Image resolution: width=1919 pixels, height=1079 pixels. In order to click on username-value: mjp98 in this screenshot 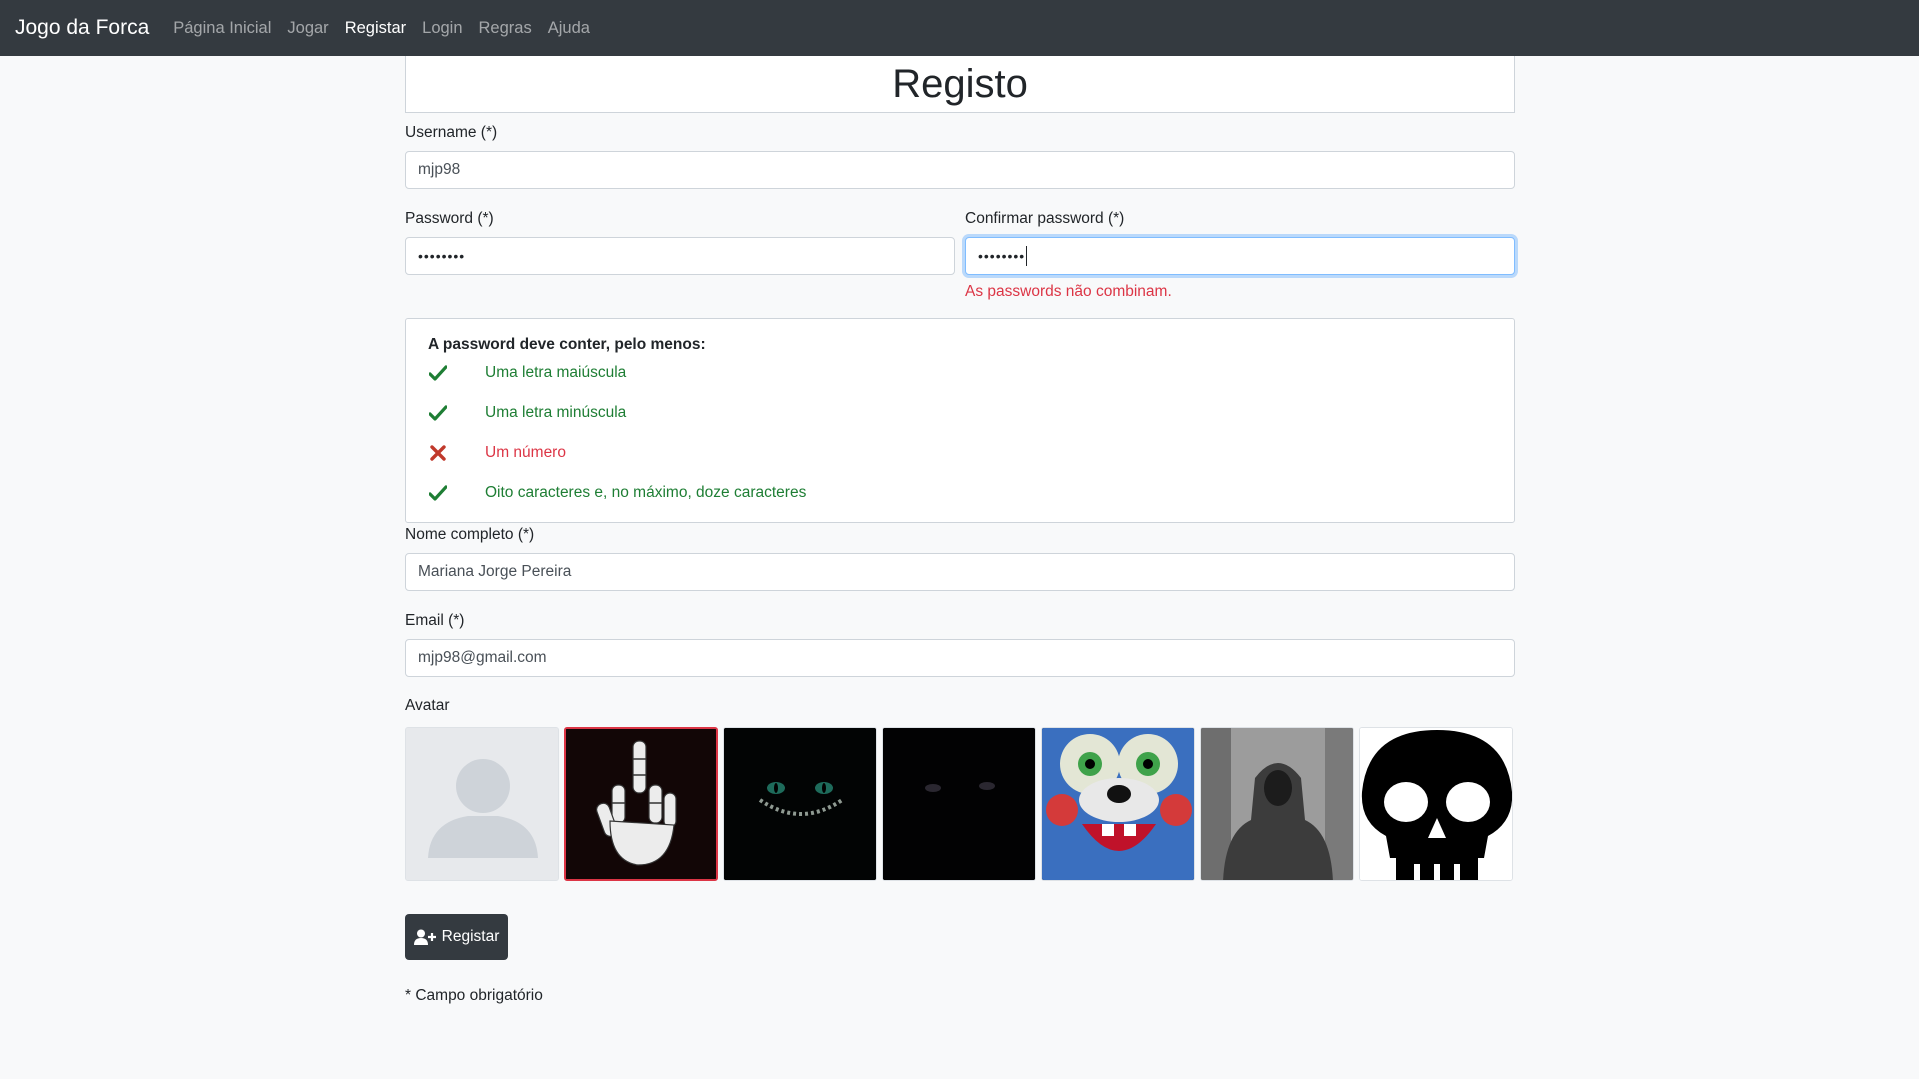, I will do `click(439, 169)`.